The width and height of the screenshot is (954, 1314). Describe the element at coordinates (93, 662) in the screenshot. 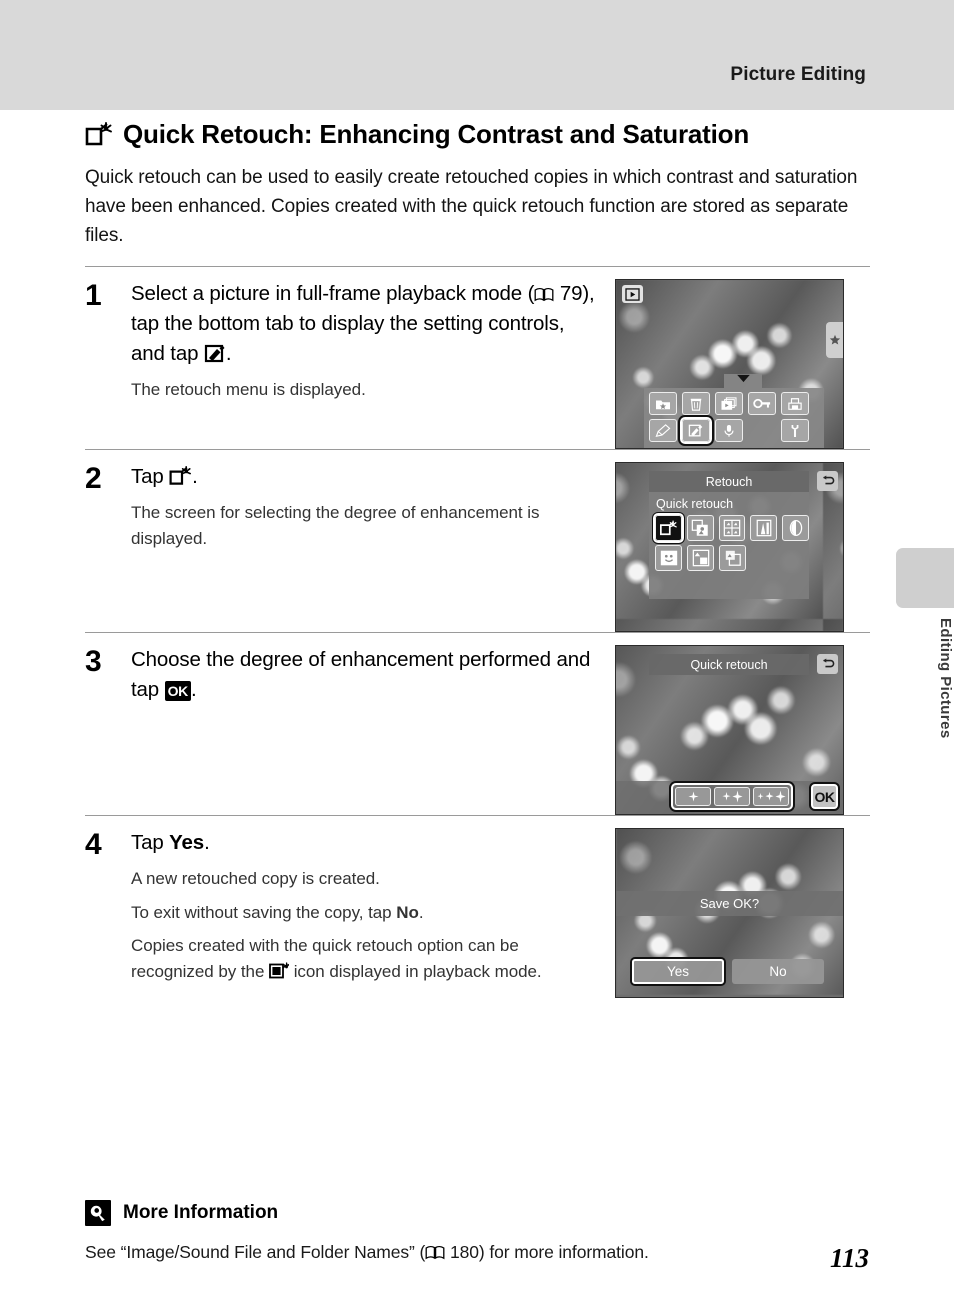

I see `step-3-number: 3` at that location.